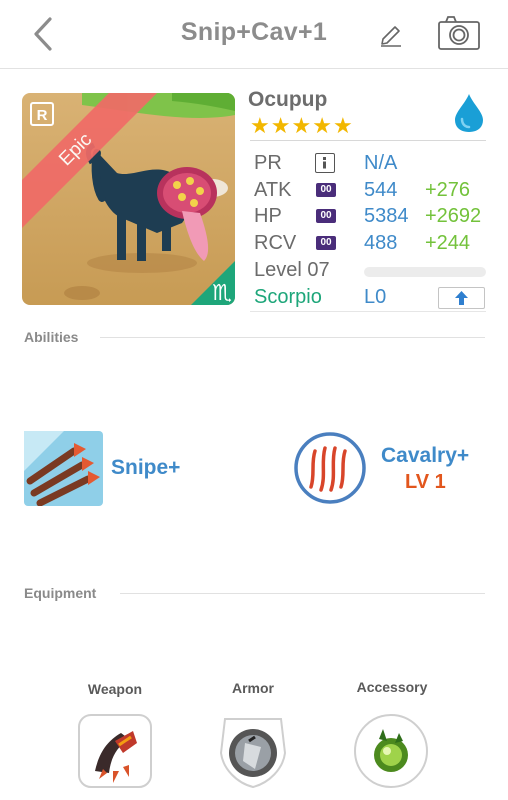  What do you see at coordinates (145, 468) in the screenshot?
I see `ability-name-snipe: Snipe+` at bounding box center [145, 468].